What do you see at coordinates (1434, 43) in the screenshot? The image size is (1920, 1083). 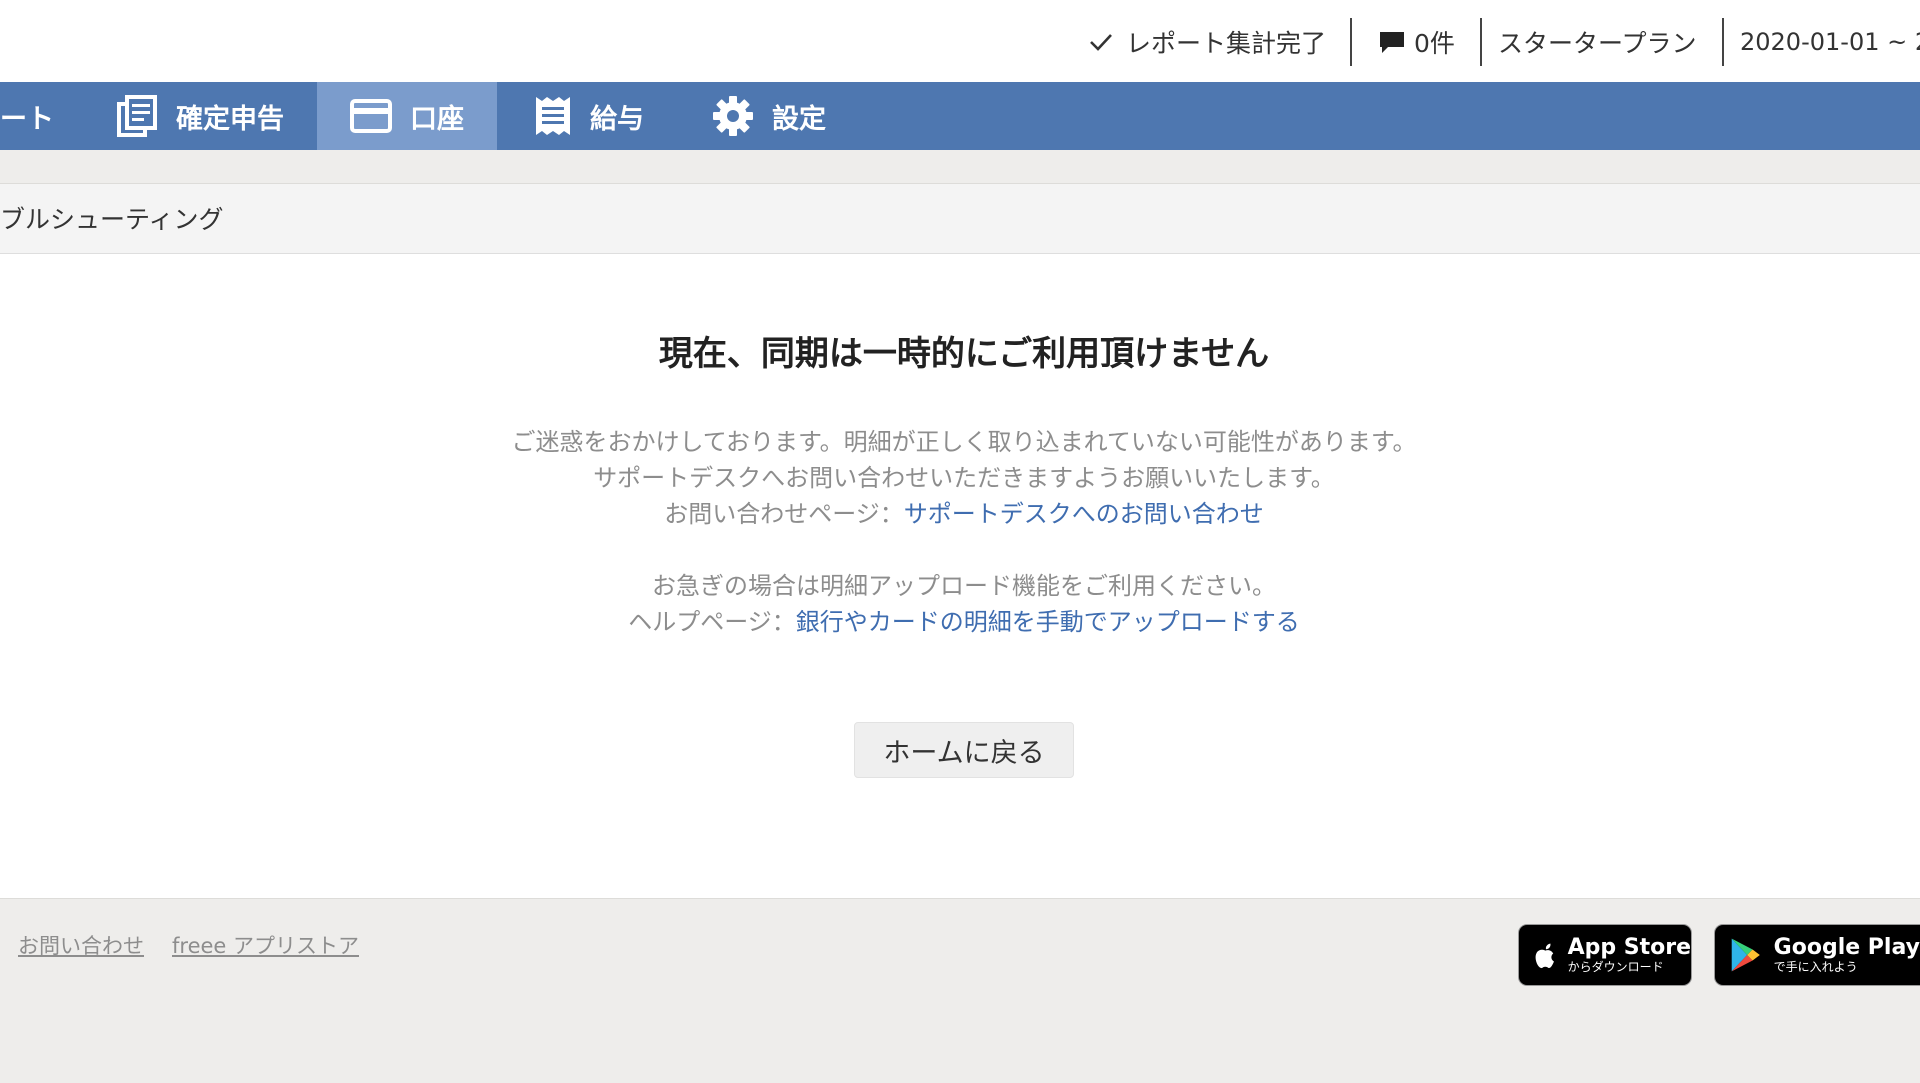 I see `notification-count: 0件` at bounding box center [1434, 43].